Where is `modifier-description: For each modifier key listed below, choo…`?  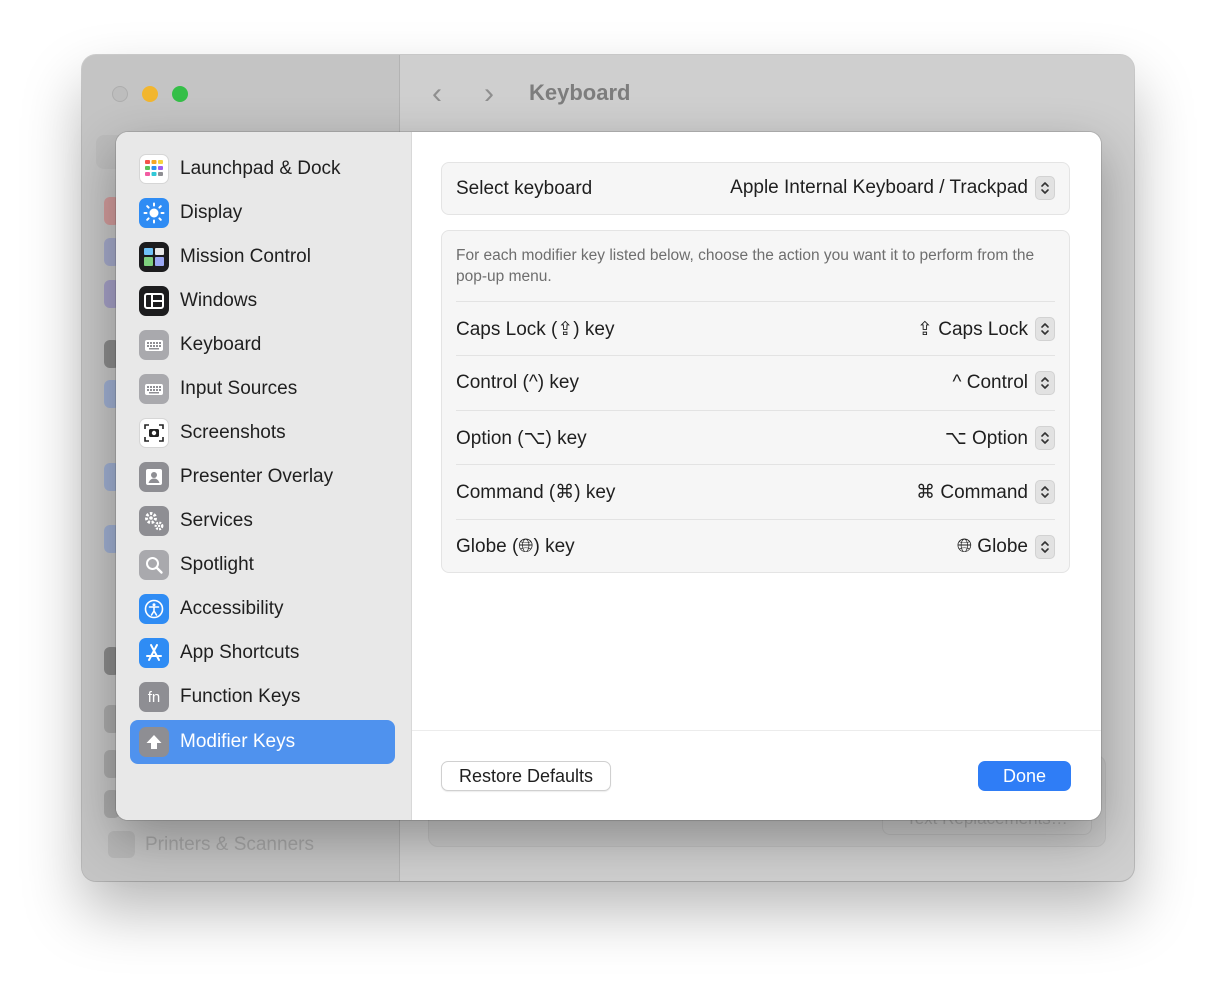
modifier-description: For each modifier key listed below, choo… is located at coordinates (745, 266).